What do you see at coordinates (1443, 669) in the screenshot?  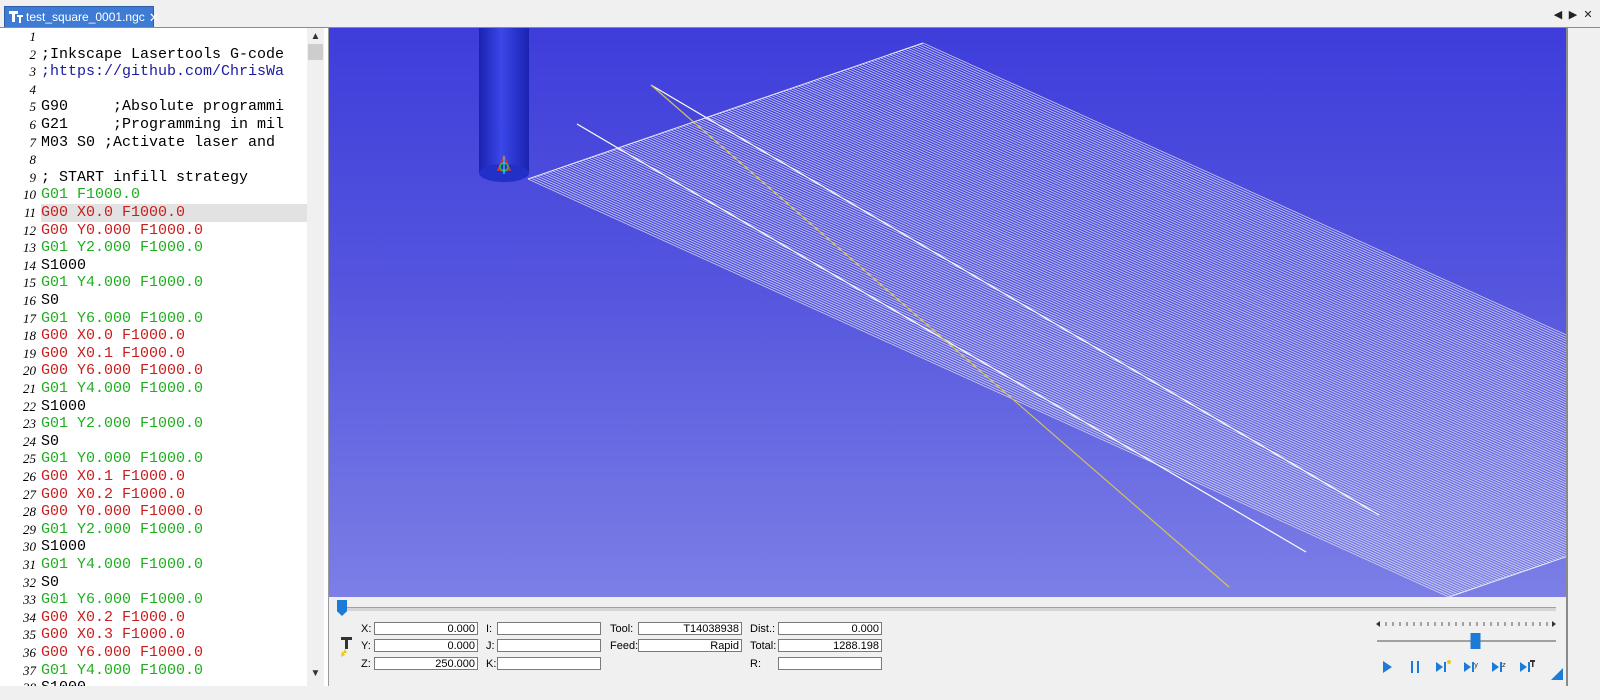 I see `step-icon` at bounding box center [1443, 669].